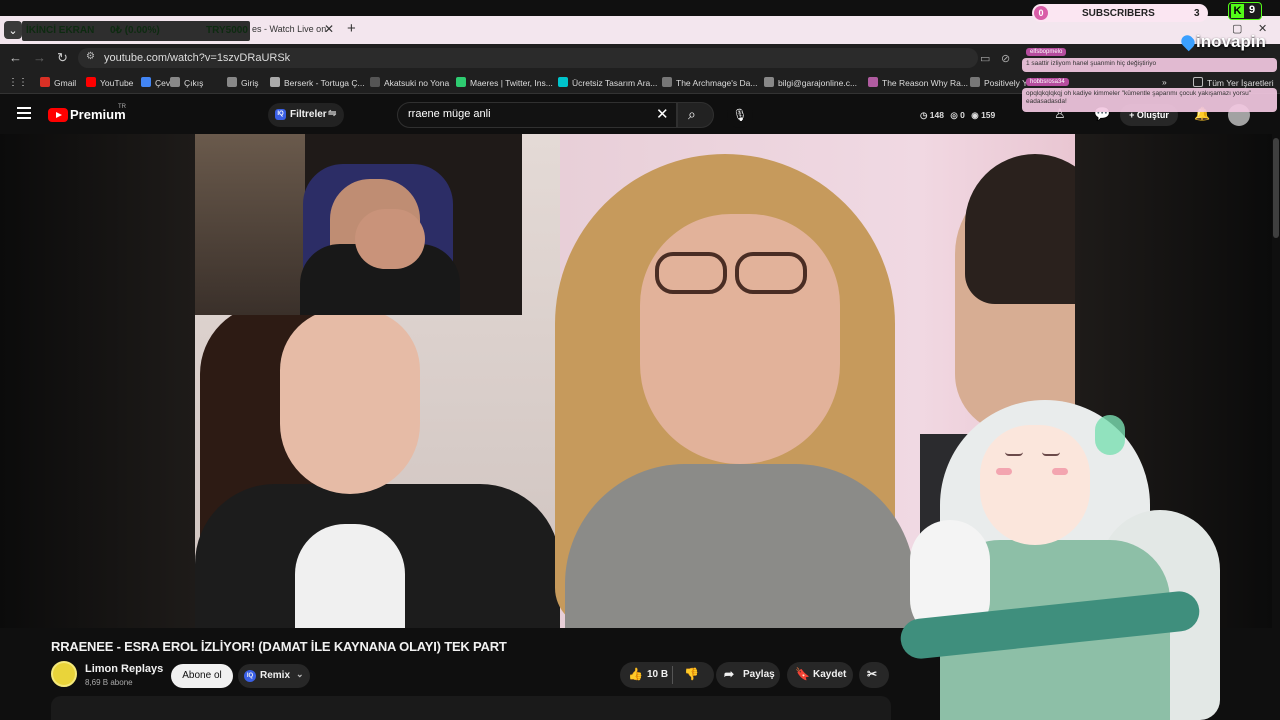 This screenshot has height=720, width=1280. Describe the element at coordinates (1051, 454) in the screenshot. I see `vtuber-eye-right` at that location.